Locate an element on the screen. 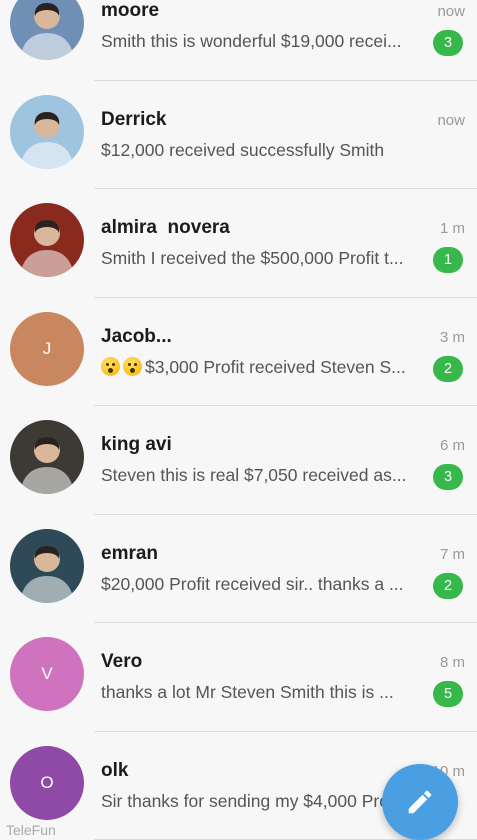  chat-name: Vero is located at coordinates (122, 661).